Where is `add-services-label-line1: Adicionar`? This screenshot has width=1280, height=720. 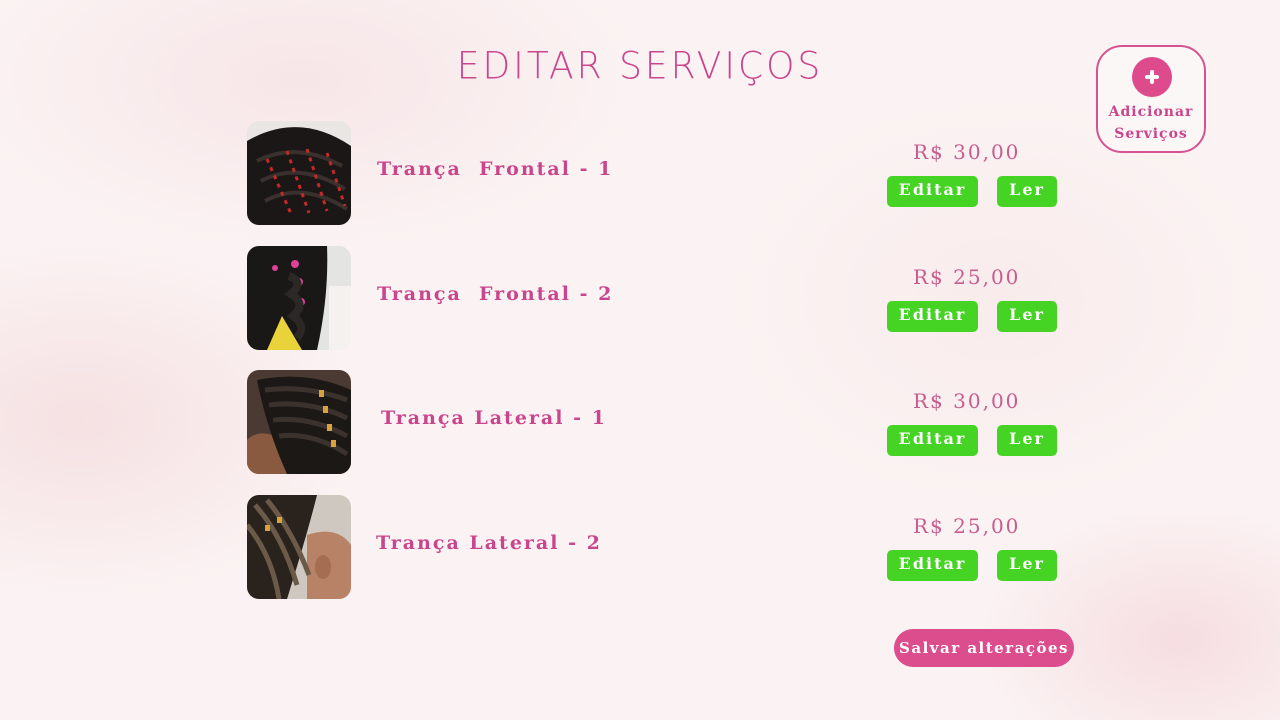
add-services-label-line1: Adicionar is located at coordinates (1151, 112).